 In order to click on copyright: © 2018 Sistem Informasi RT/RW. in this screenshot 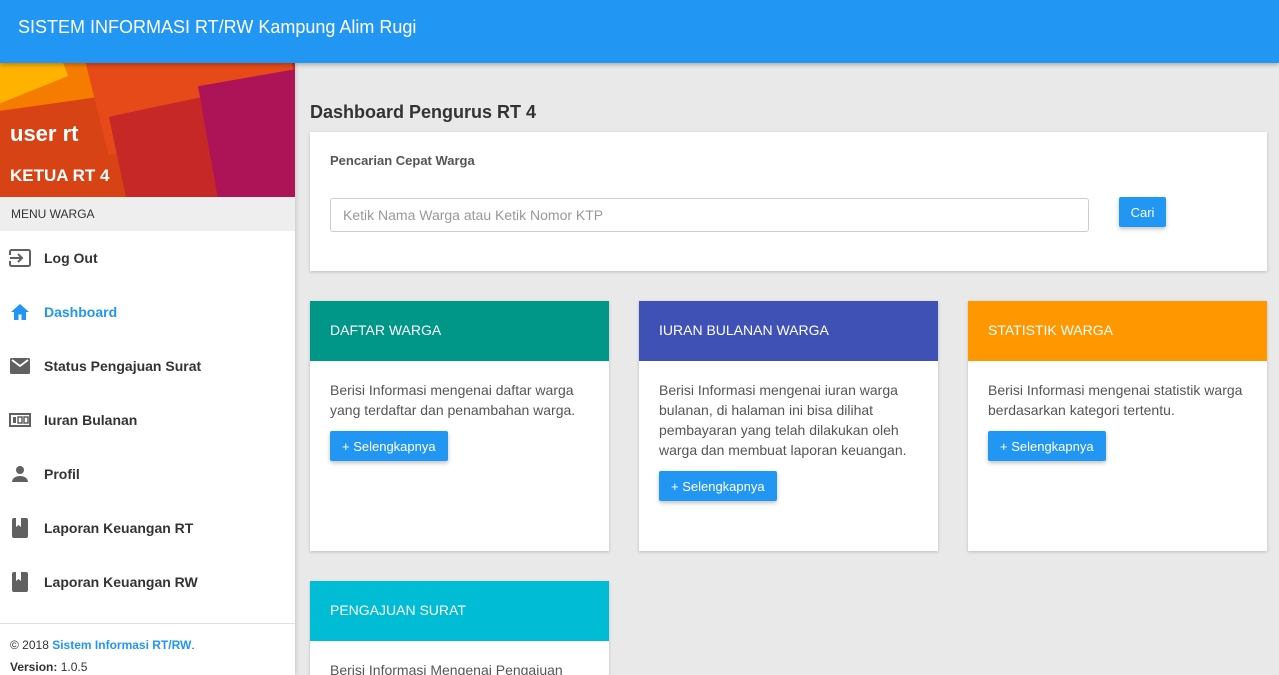, I will do `click(102, 645)`.